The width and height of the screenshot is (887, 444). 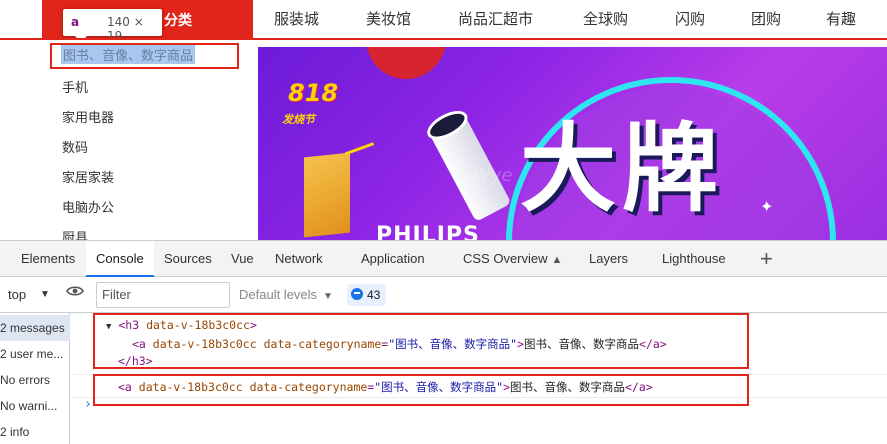 What do you see at coordinates (493, 175) in the screenshot?
I see `banner-faint-text: Wye` at bounding box center [493, 175].